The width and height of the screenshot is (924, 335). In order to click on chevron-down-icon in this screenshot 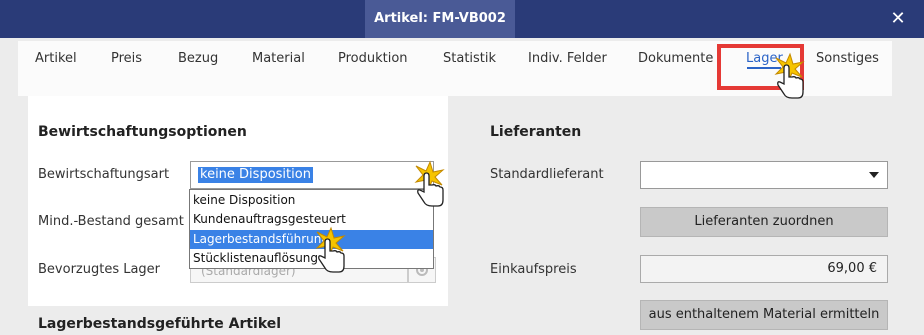, I will do `click(874, 175)`.